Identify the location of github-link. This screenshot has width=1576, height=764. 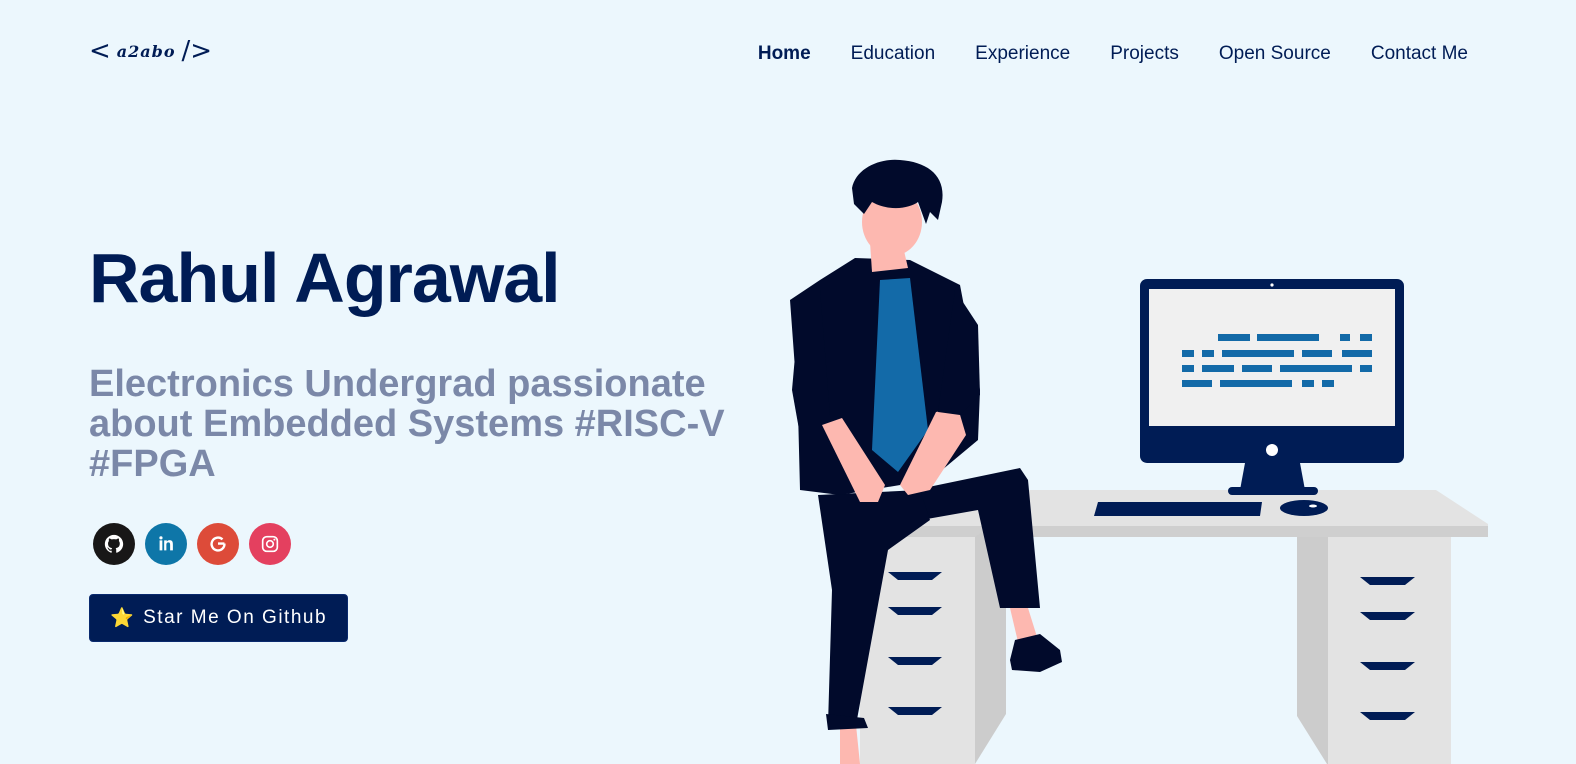
(114, 544).